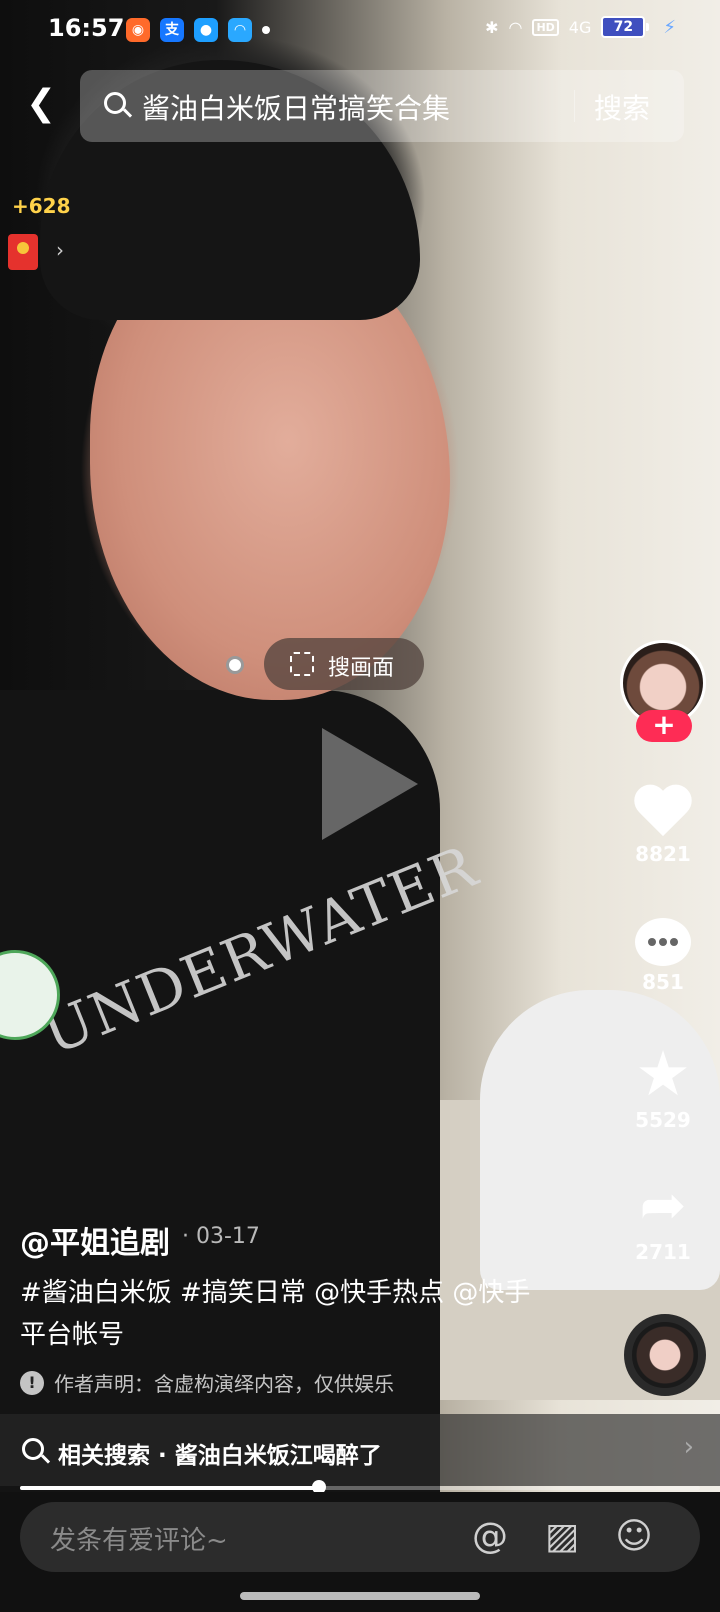  Describe the element at coordinates (663, 1073) in the screenshot. I see `star-icon: ★` at that location.